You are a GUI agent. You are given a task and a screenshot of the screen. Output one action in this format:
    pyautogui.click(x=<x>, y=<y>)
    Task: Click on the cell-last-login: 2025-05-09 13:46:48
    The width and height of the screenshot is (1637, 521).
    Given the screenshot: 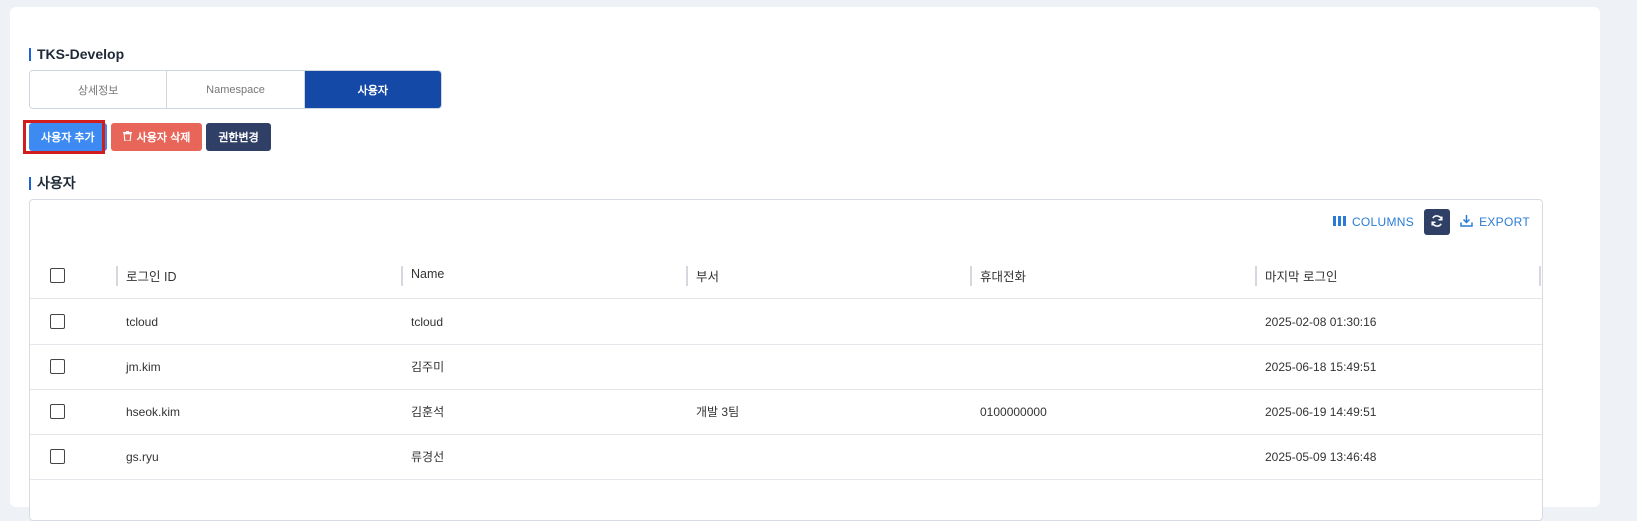 What is the action you would take?
    pyautogui.click(x=1321, y=456)
    